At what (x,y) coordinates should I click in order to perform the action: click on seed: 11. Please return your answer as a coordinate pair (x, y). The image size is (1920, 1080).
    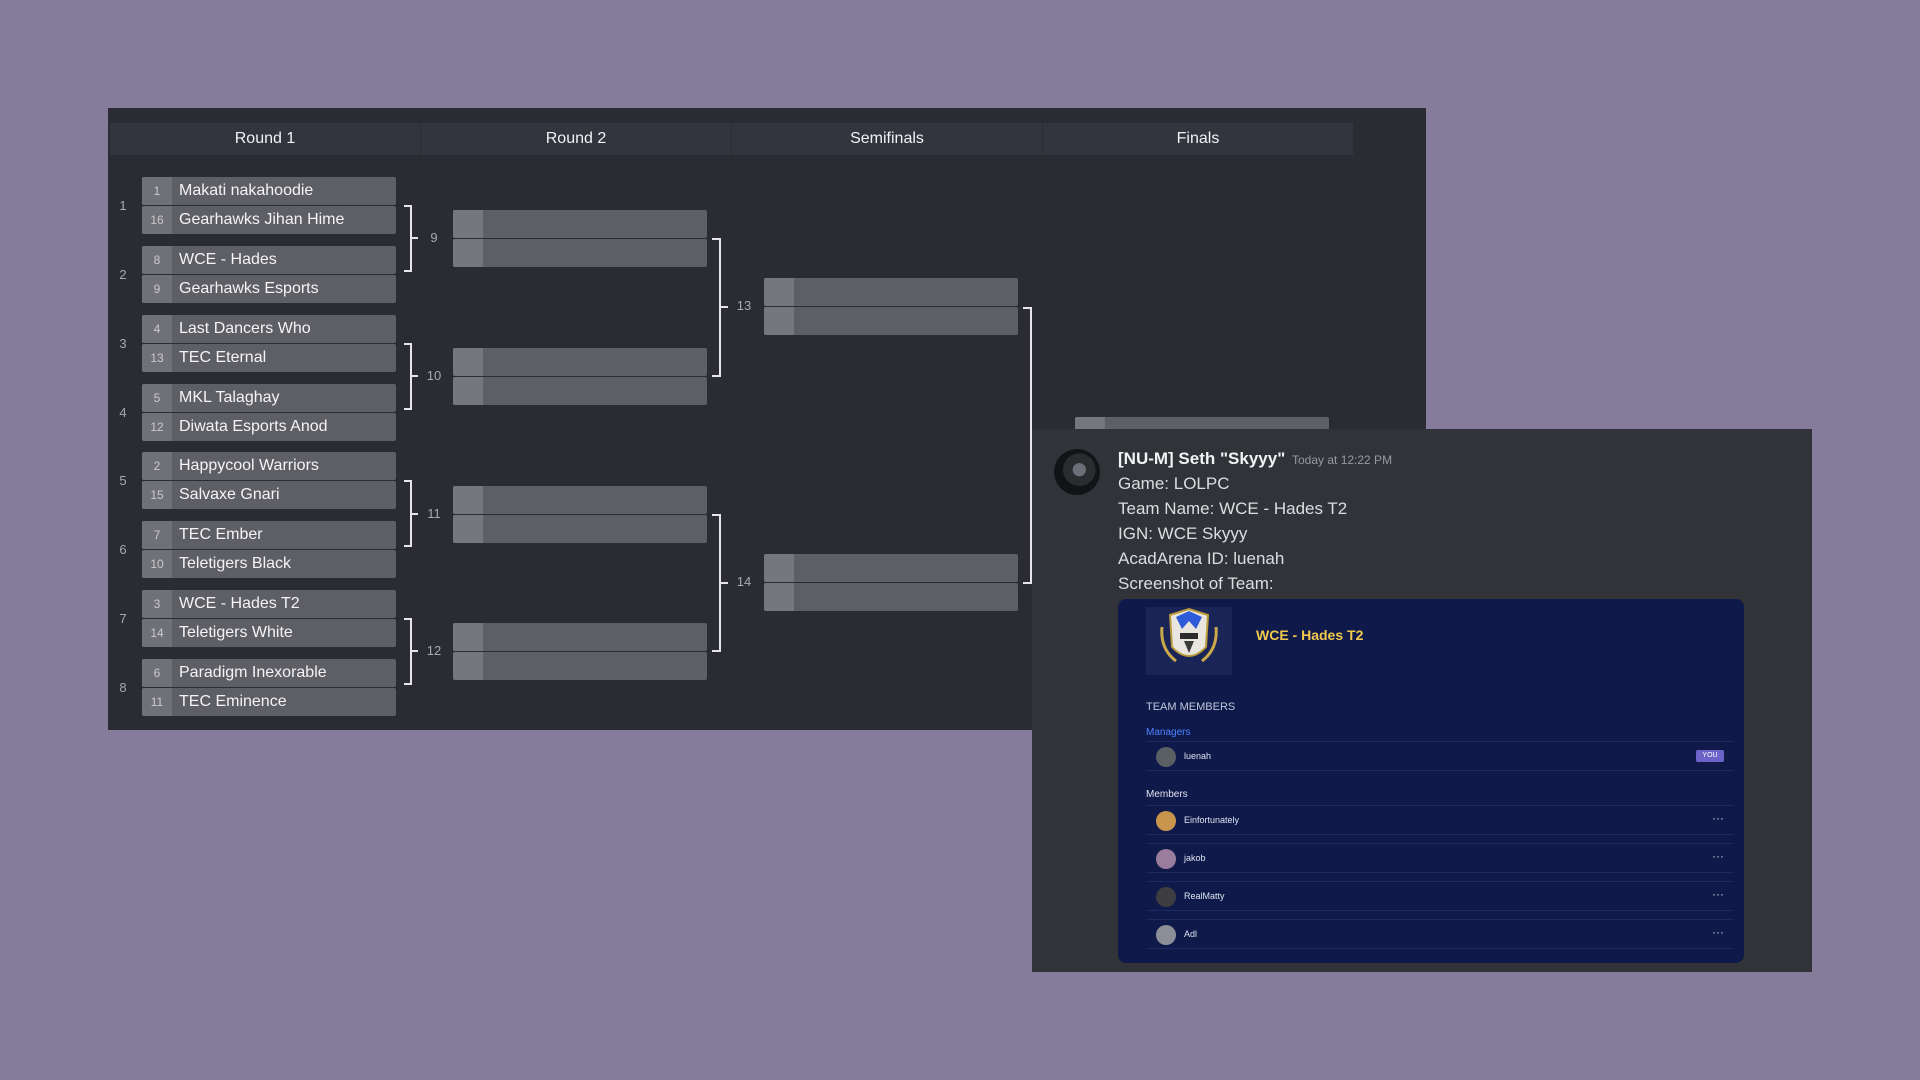
    Looking at the image, I should click on (157, 702).